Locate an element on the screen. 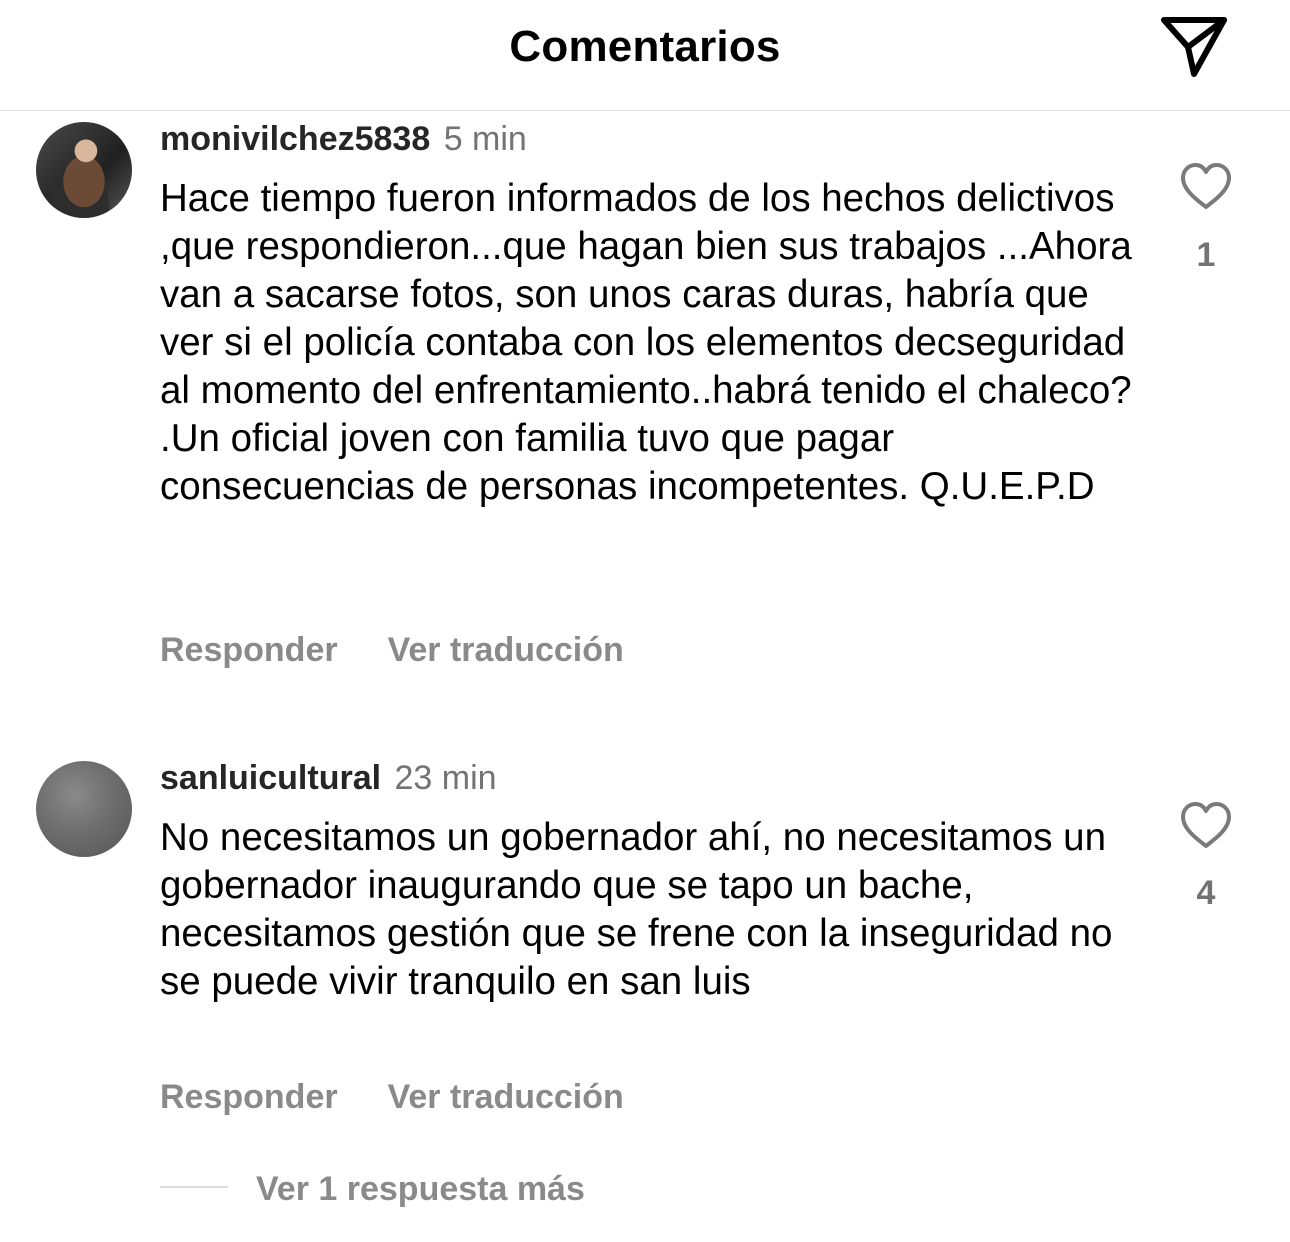 The image size is (1290, 1242). view-more-replies-button: Ver 1 respuesta más is located at coordinates (372, 1189).